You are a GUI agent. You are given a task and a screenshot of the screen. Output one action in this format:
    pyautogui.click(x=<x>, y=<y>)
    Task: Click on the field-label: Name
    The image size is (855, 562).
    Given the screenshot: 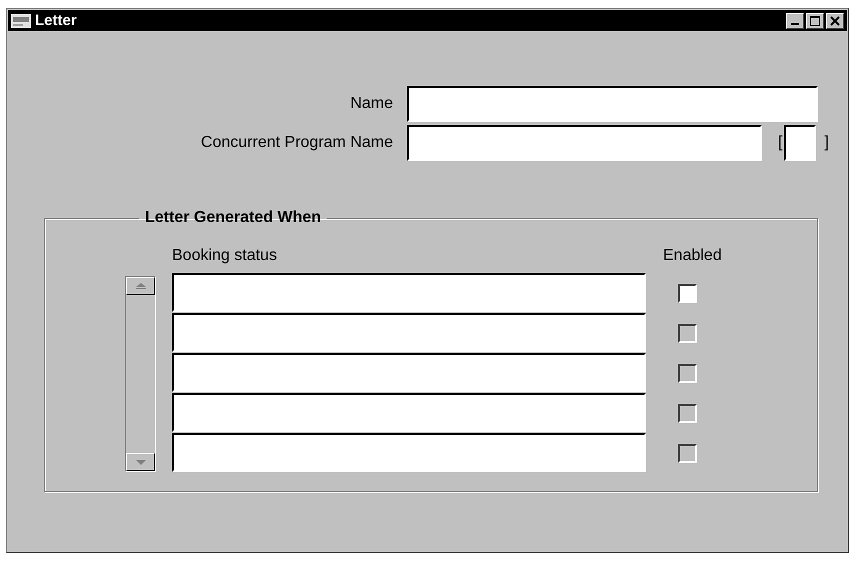 What is the action you would take?
    pyautogui.click(x=371, y=104)
    